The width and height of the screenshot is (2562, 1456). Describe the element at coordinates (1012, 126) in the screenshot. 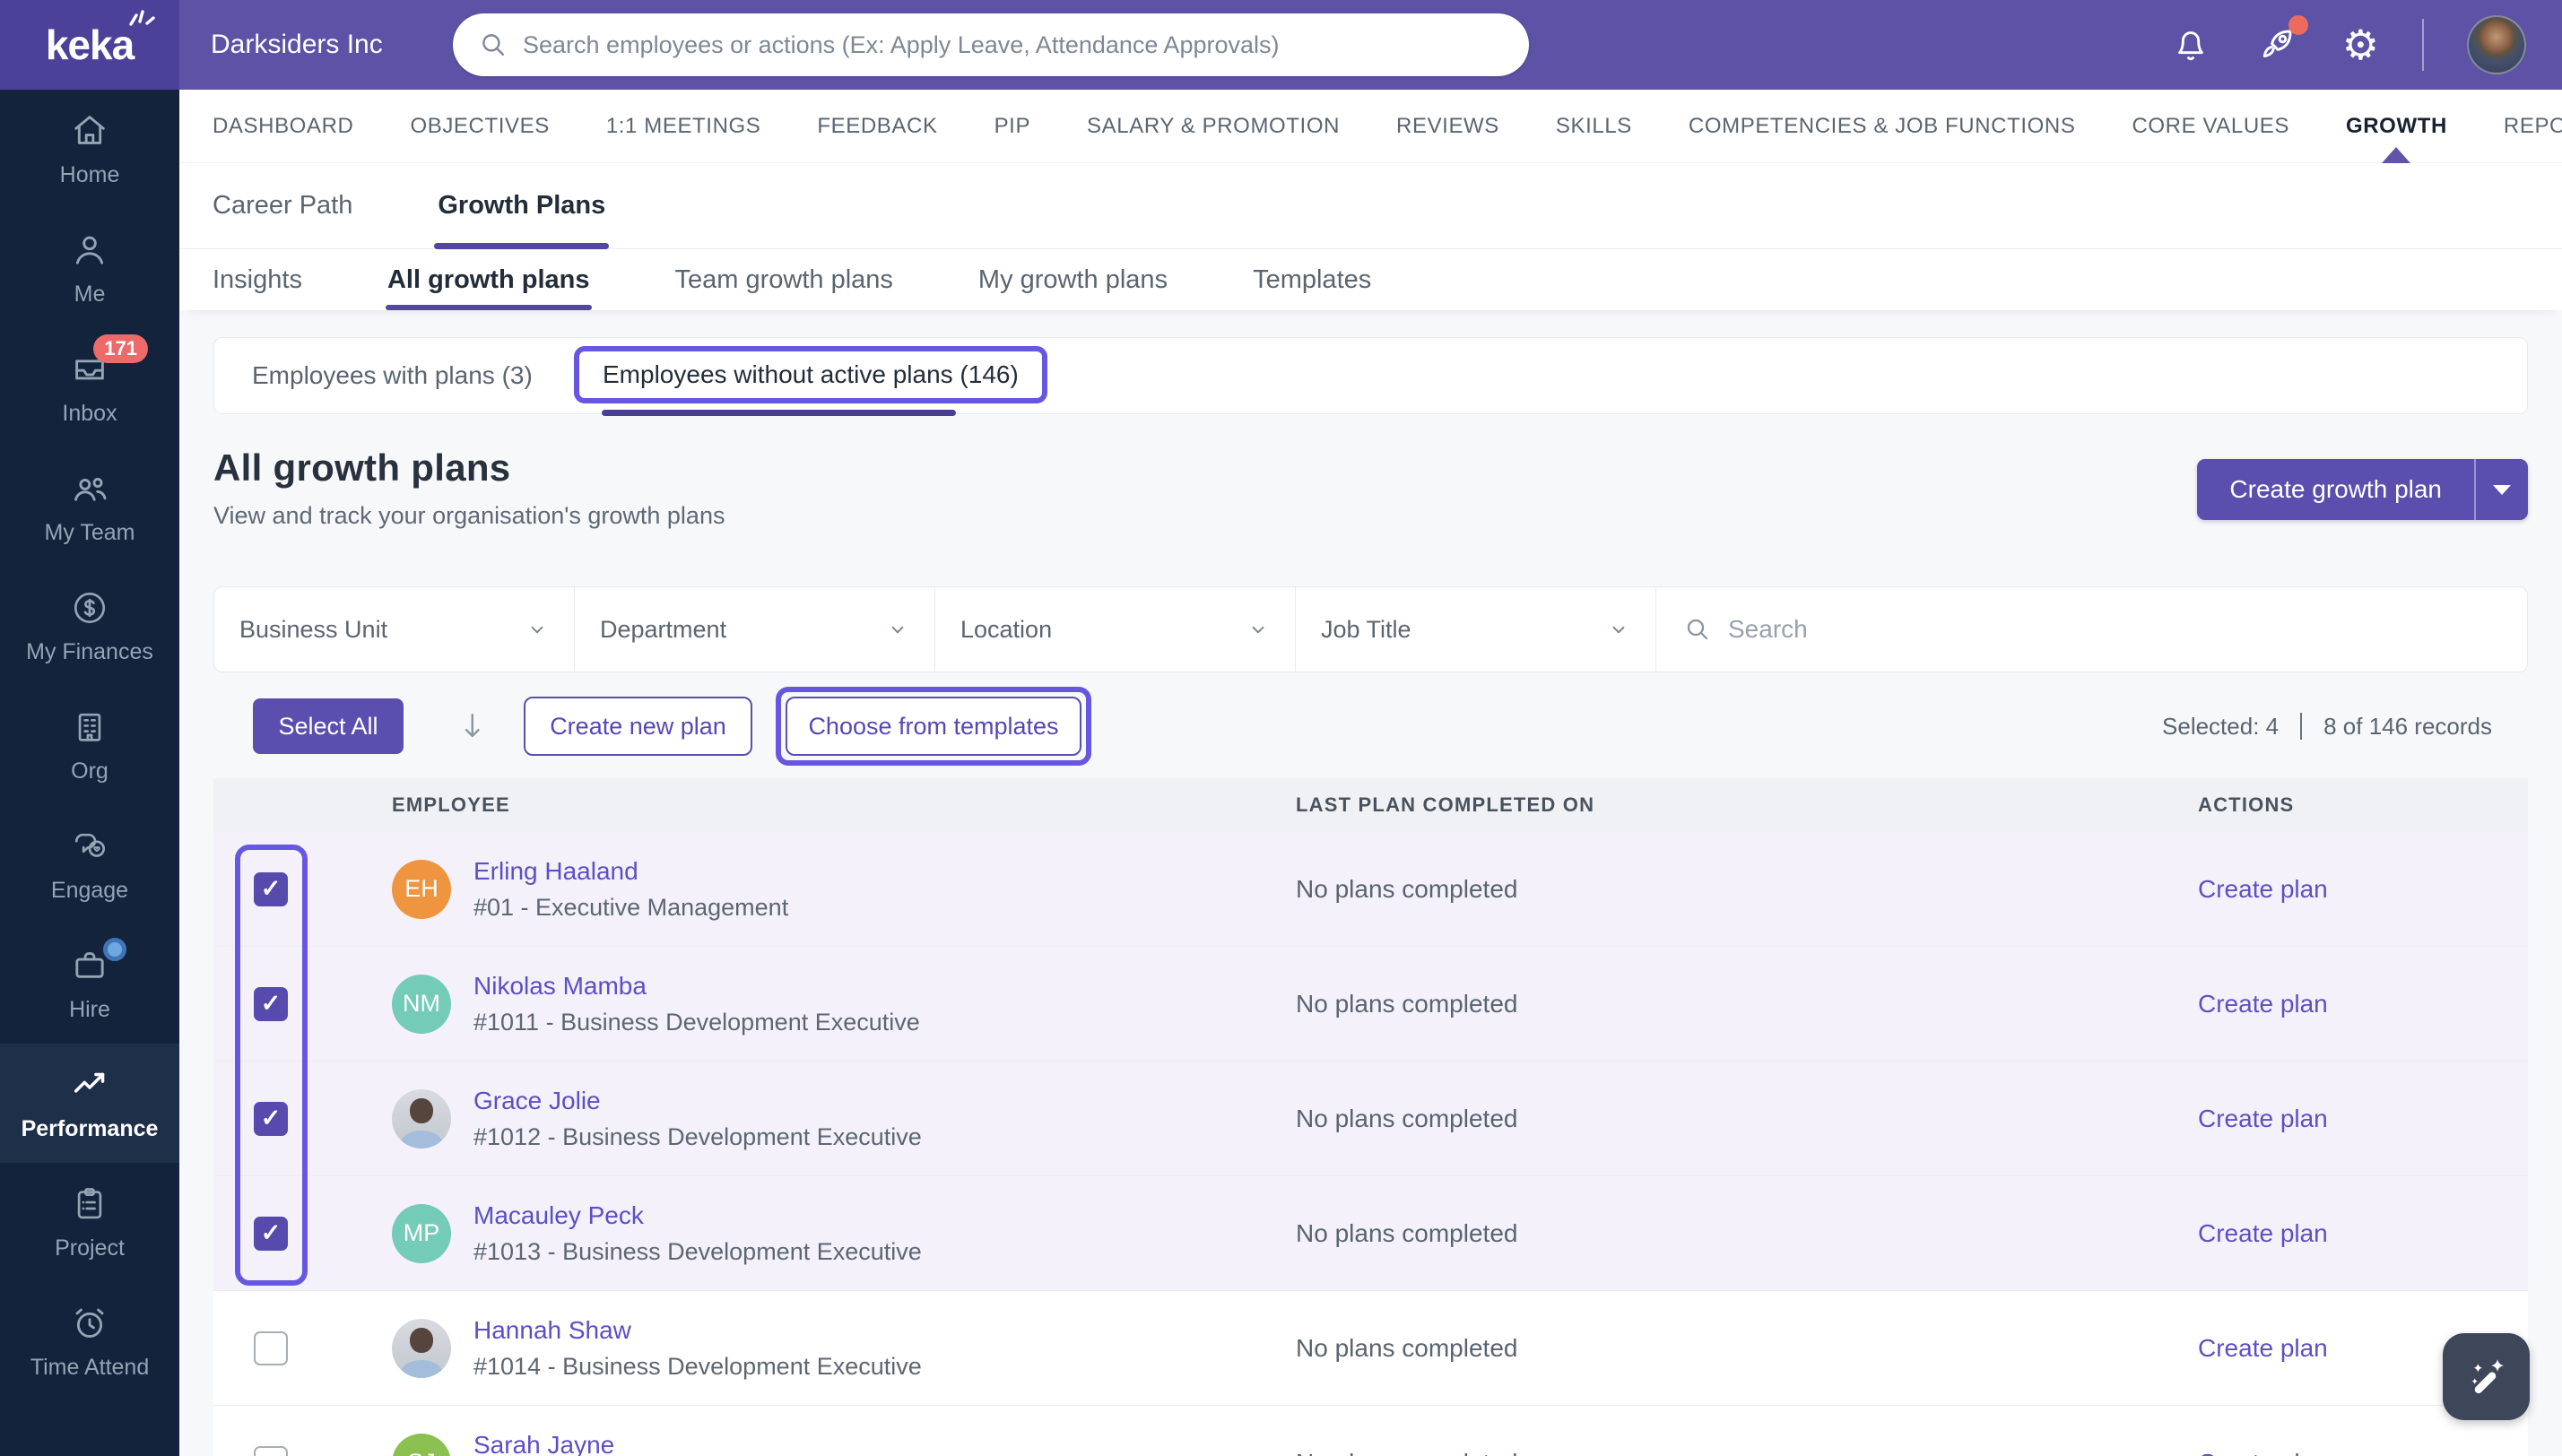

I see `tab-pip: PIP` at that location.